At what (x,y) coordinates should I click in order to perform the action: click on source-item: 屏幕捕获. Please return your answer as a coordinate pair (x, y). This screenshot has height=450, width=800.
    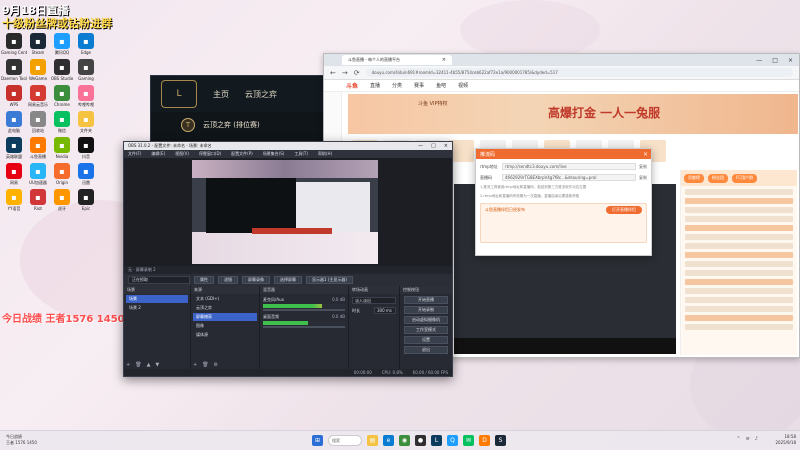
    Looking at the image, I should click on (225, 317).